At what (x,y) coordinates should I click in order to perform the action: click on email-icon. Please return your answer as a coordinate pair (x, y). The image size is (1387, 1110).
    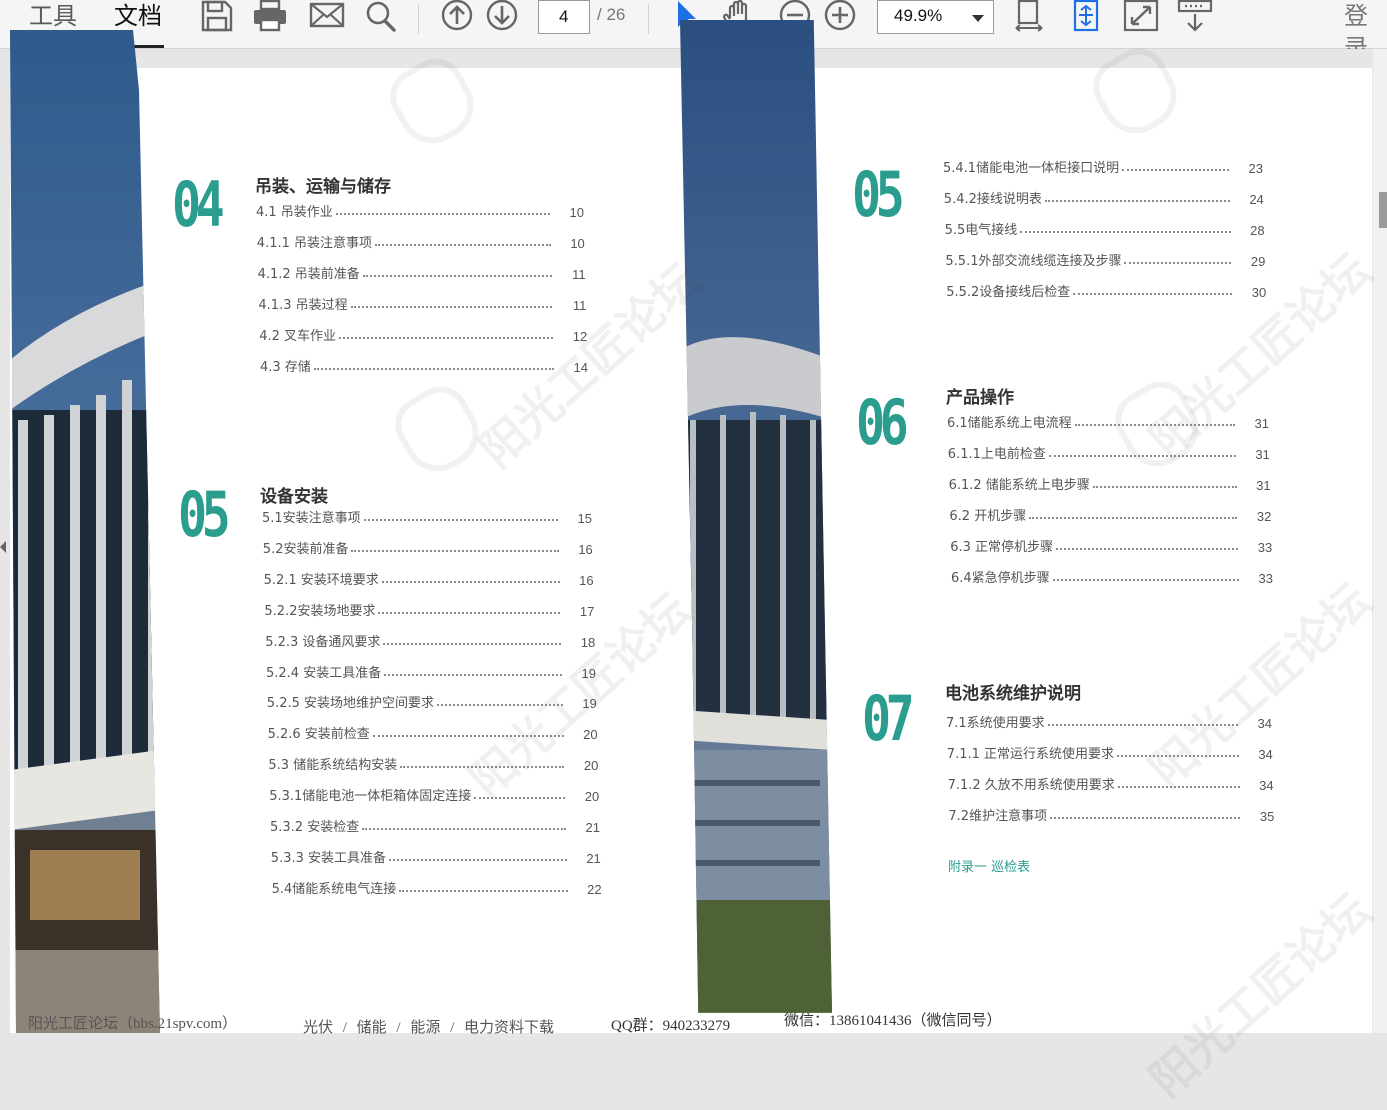
    Looking at the image, I should click on (327, 16).